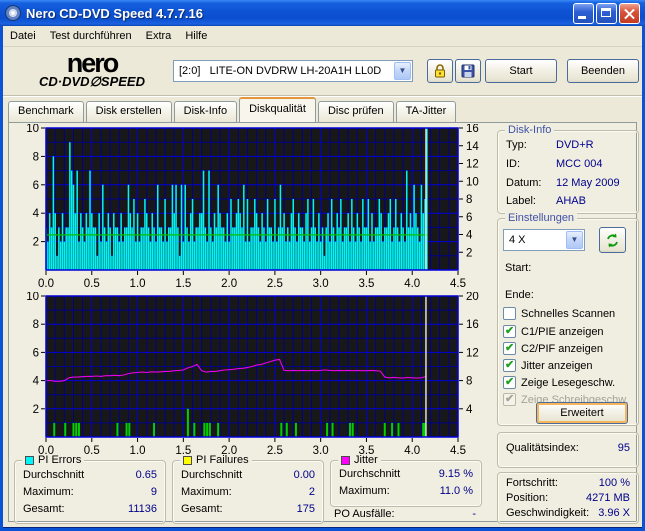 This screenshot has width=645, height=531. What do you see at coordinates (607, 498) in the screenshot?
I see `position-value: 4271 MB` at bounding box center [607, 498].